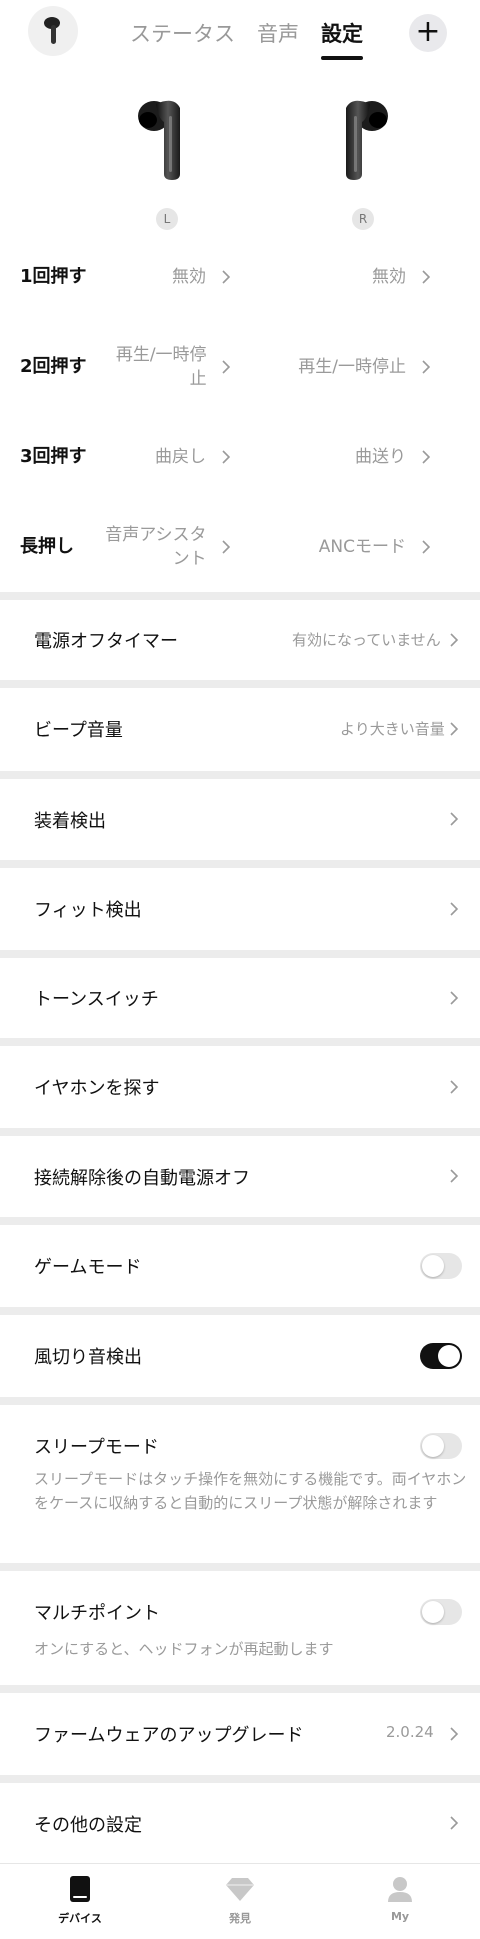  Describe the element at coordinates (240, 1823) in the screenshot. I see `other-settings-row: その他の設定` at that location.